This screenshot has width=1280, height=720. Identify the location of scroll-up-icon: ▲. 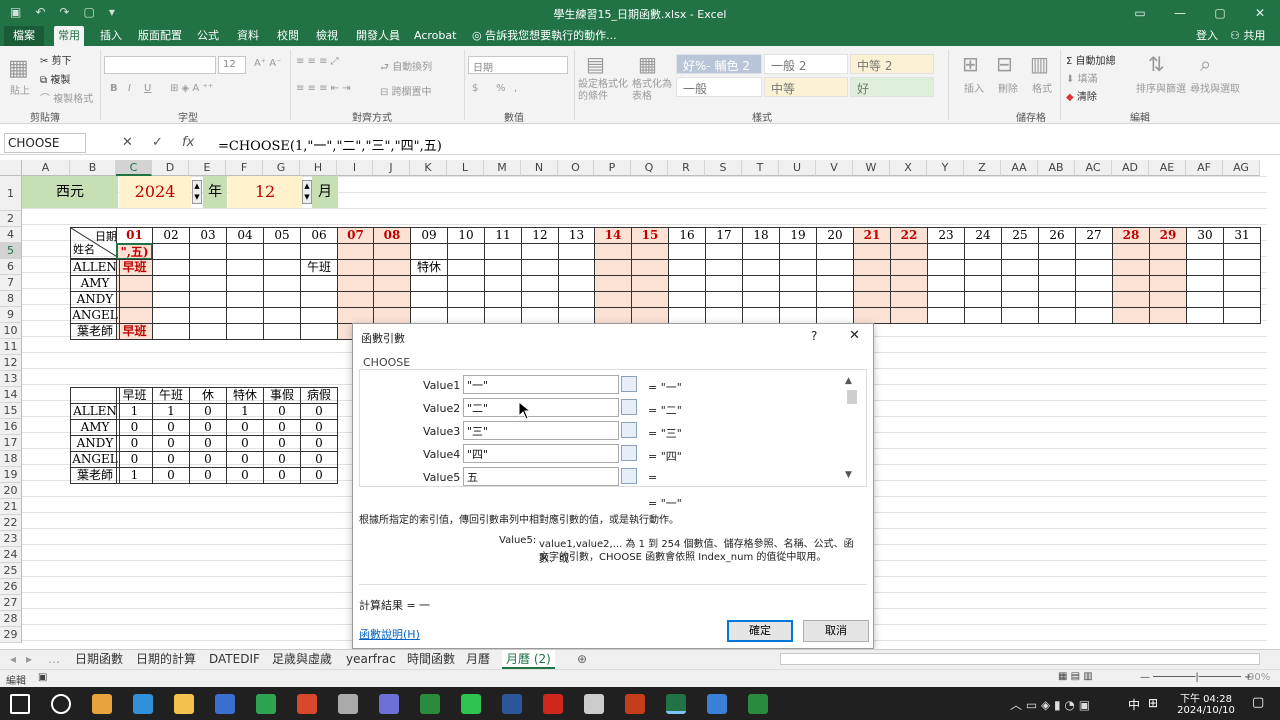
(848, 381).